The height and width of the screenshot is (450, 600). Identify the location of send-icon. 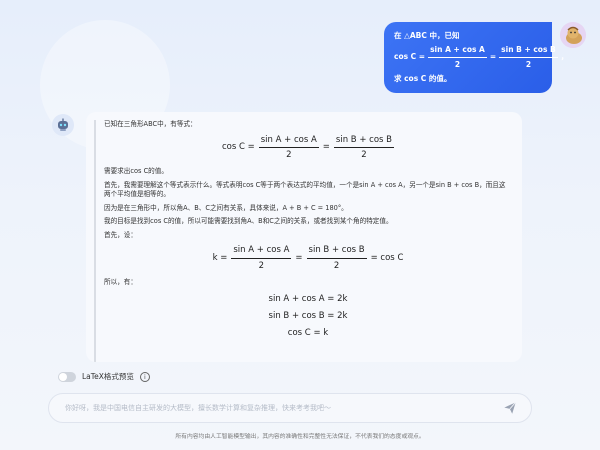
(510, 408).